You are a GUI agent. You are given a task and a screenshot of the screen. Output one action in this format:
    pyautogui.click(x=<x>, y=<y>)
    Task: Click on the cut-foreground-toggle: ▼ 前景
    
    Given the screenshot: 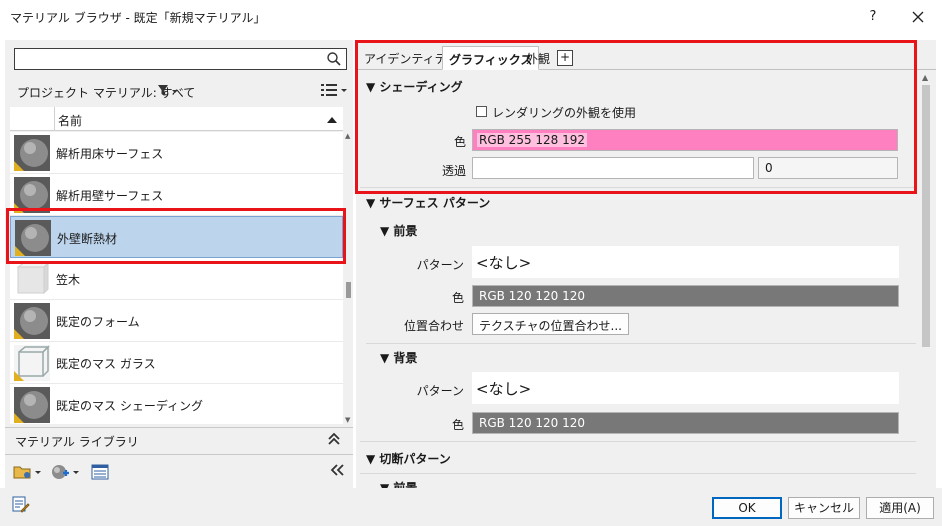 What is the action you would take?
    pyautogui.click(x=398, y=483)
    